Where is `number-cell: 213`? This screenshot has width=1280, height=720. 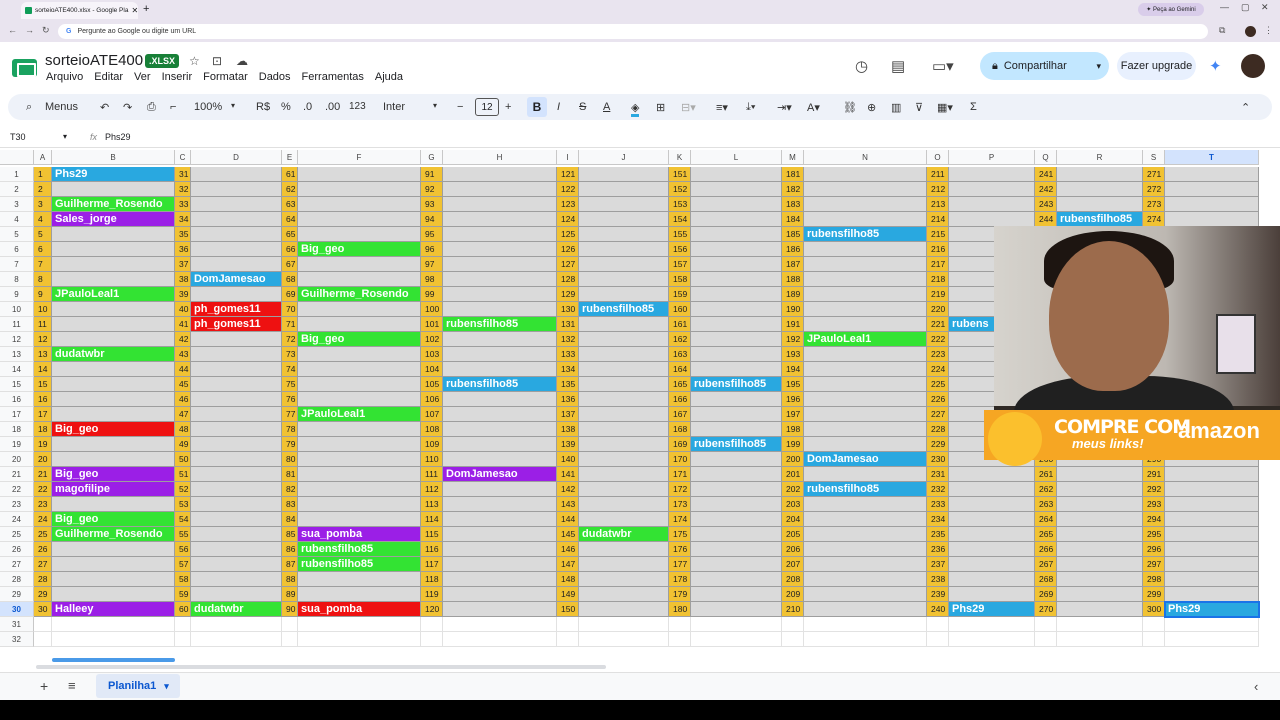
number-cell: 213 is located at coordinates (938, 204).